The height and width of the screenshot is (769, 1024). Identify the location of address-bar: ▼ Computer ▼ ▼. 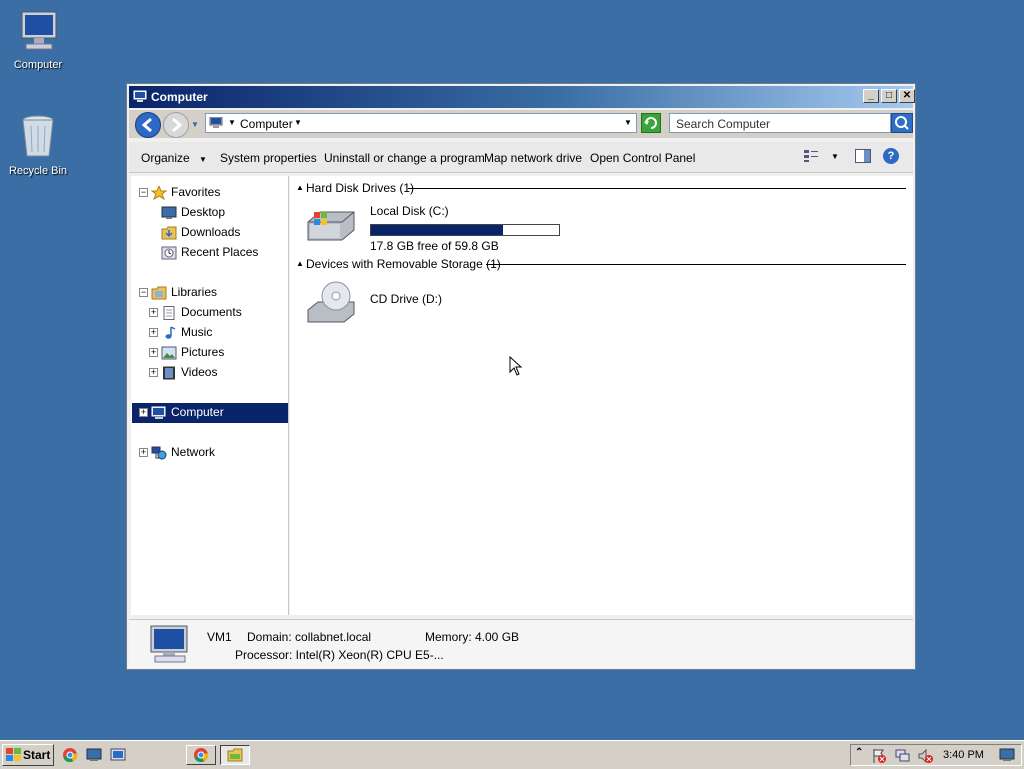
(421, 123).